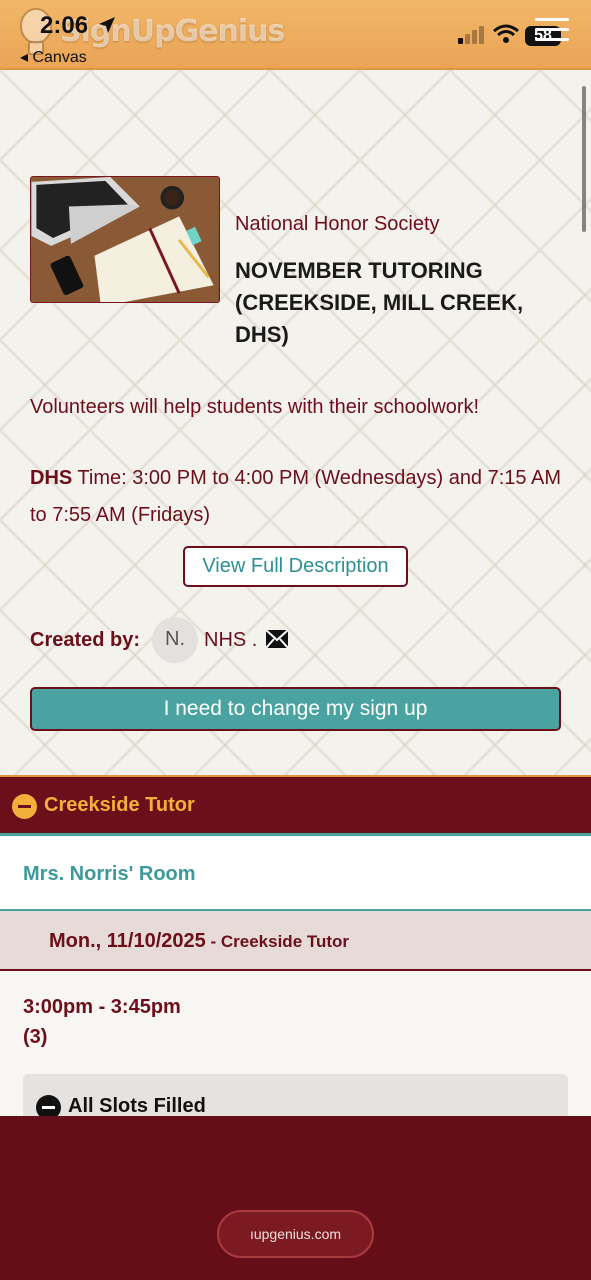 The width and height of the screenshot is (591, 1280). I want to click on app-header: SignUpGenius 2:06 ◂ Canvas 58, so click(295, 35).